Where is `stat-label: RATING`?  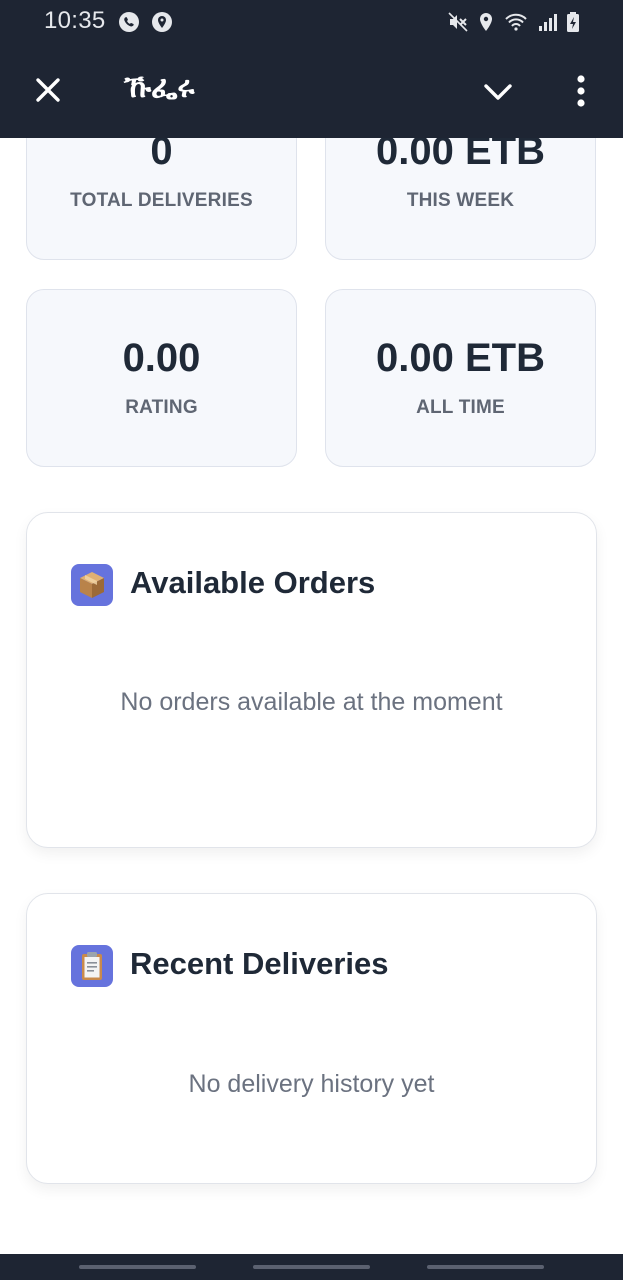 stat-label: RATING is located at coordinates (161, 407).